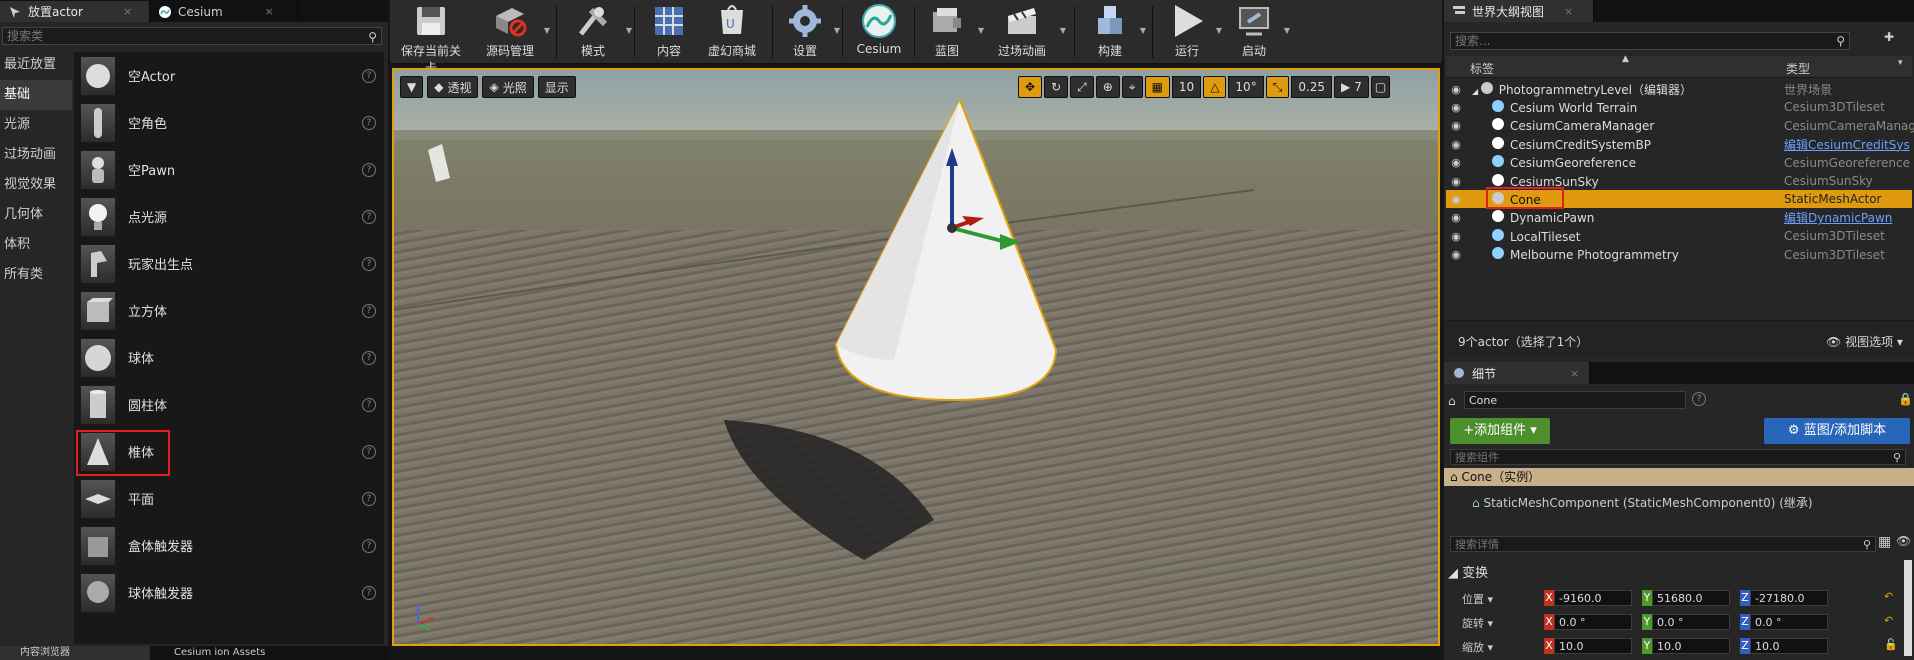 The width and height of the screenshot is (1914, 660). Describe the element at coordinates (1679, 107) in the screenshot. I see `outliner-row: ◉ Cesium World Terrain Cesium3DTileset` at that location.